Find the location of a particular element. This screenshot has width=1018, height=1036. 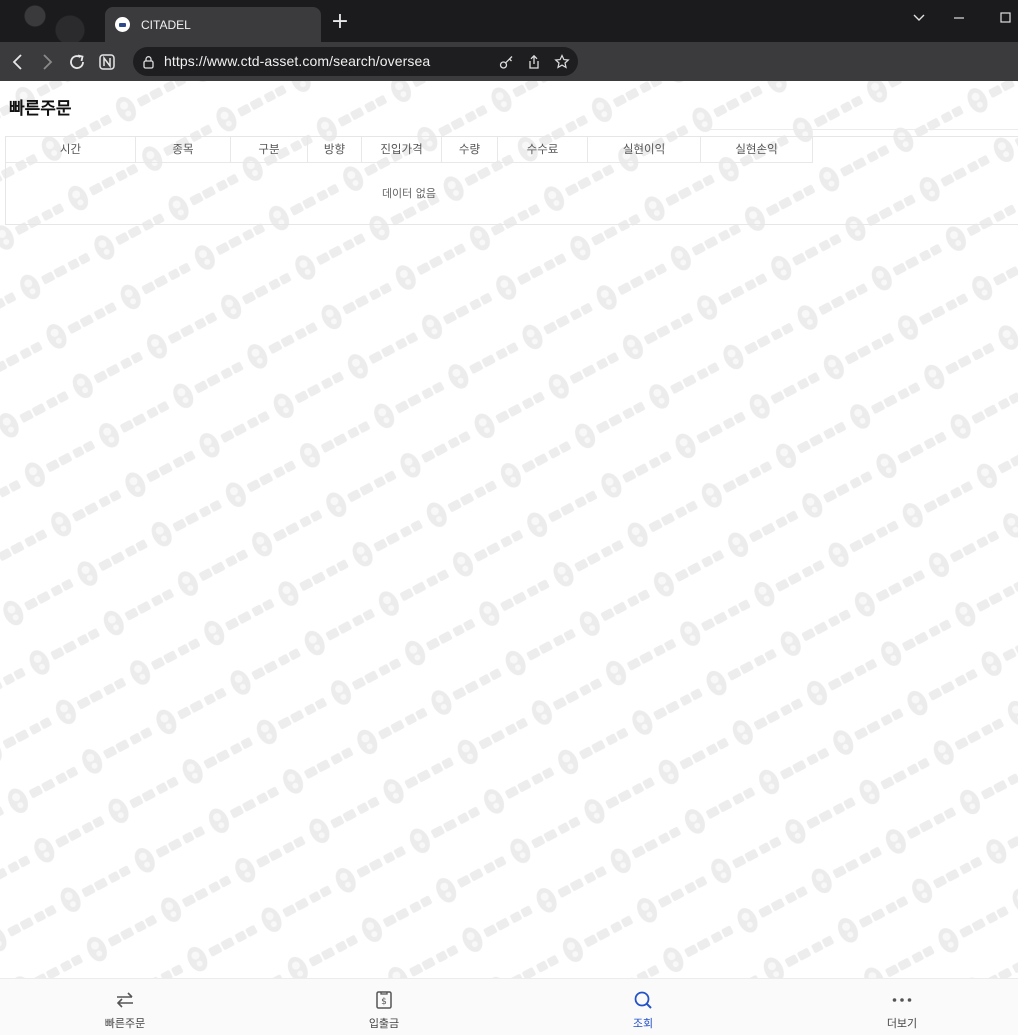

browser-tab: CITADEL is located at coordinates (213, 24).